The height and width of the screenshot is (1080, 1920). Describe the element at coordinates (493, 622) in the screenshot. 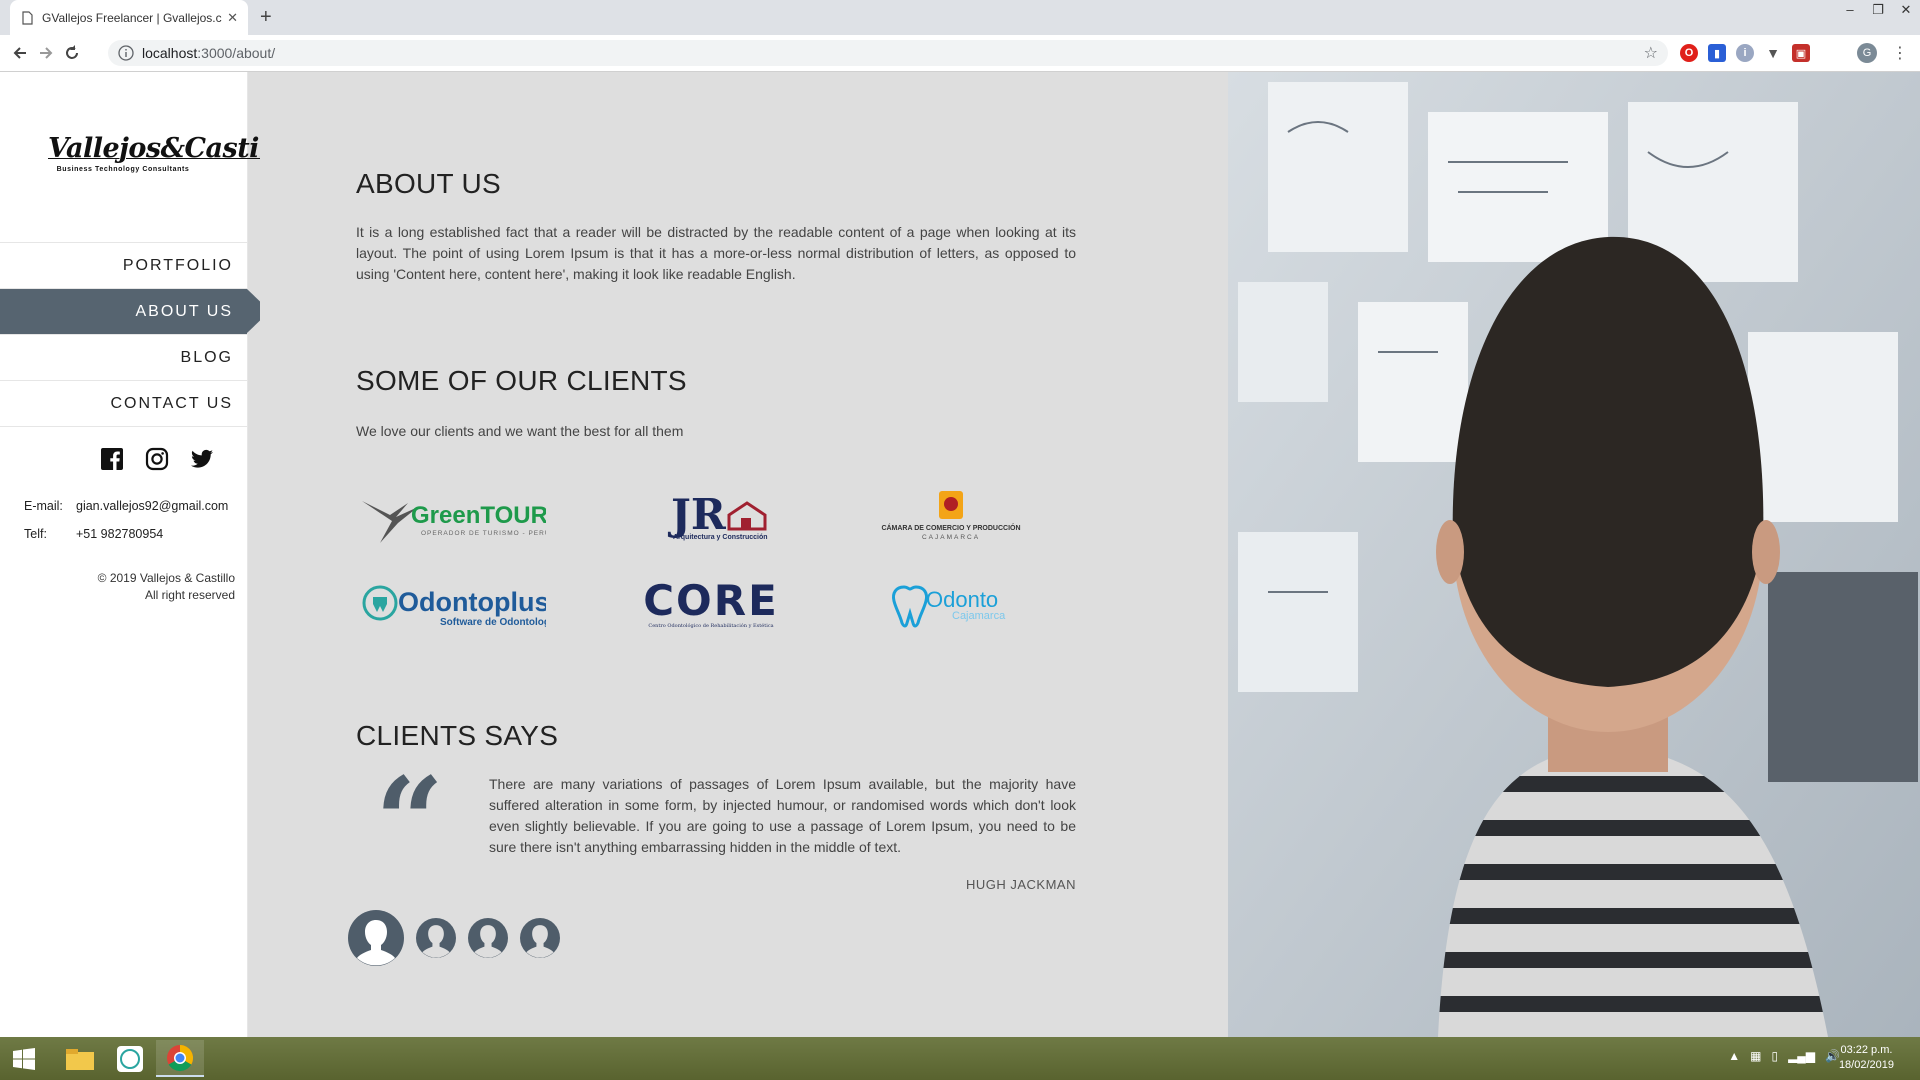

I see `odontoplus-sub: Software de Odontología` at that location.